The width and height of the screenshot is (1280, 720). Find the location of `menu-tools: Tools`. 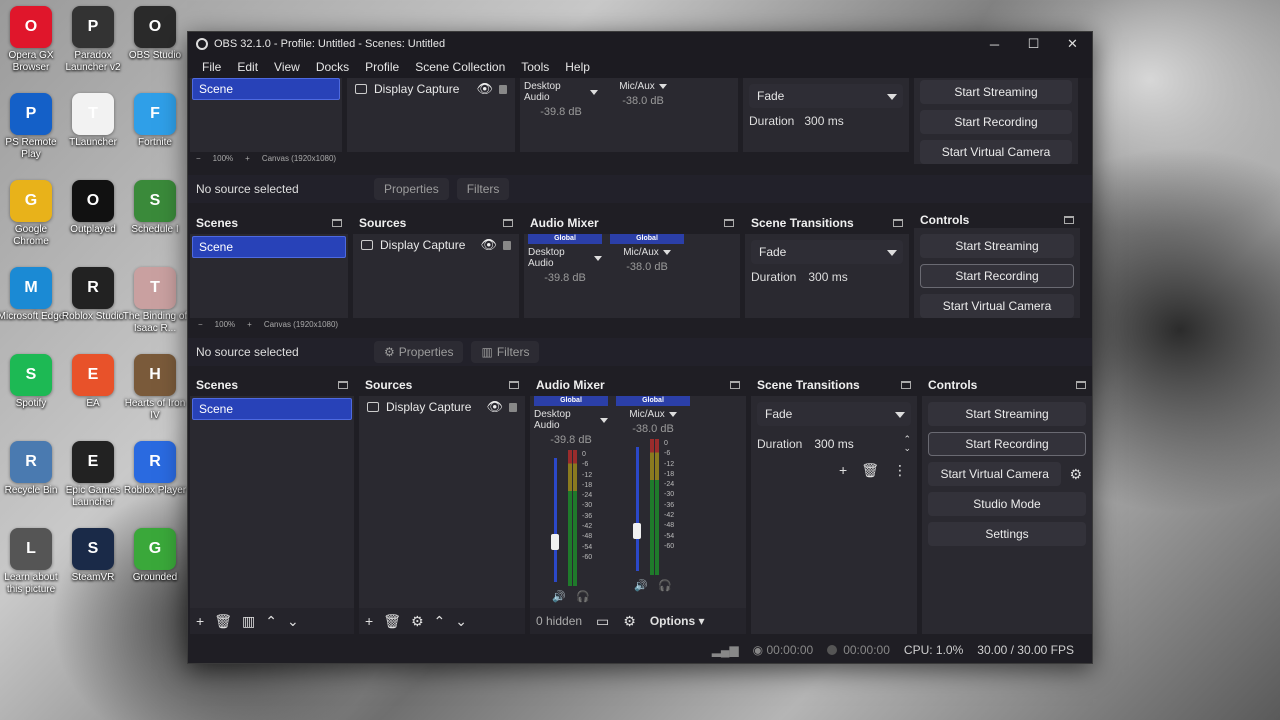

menu-tools: Tools is located at coordinates (535, 67).